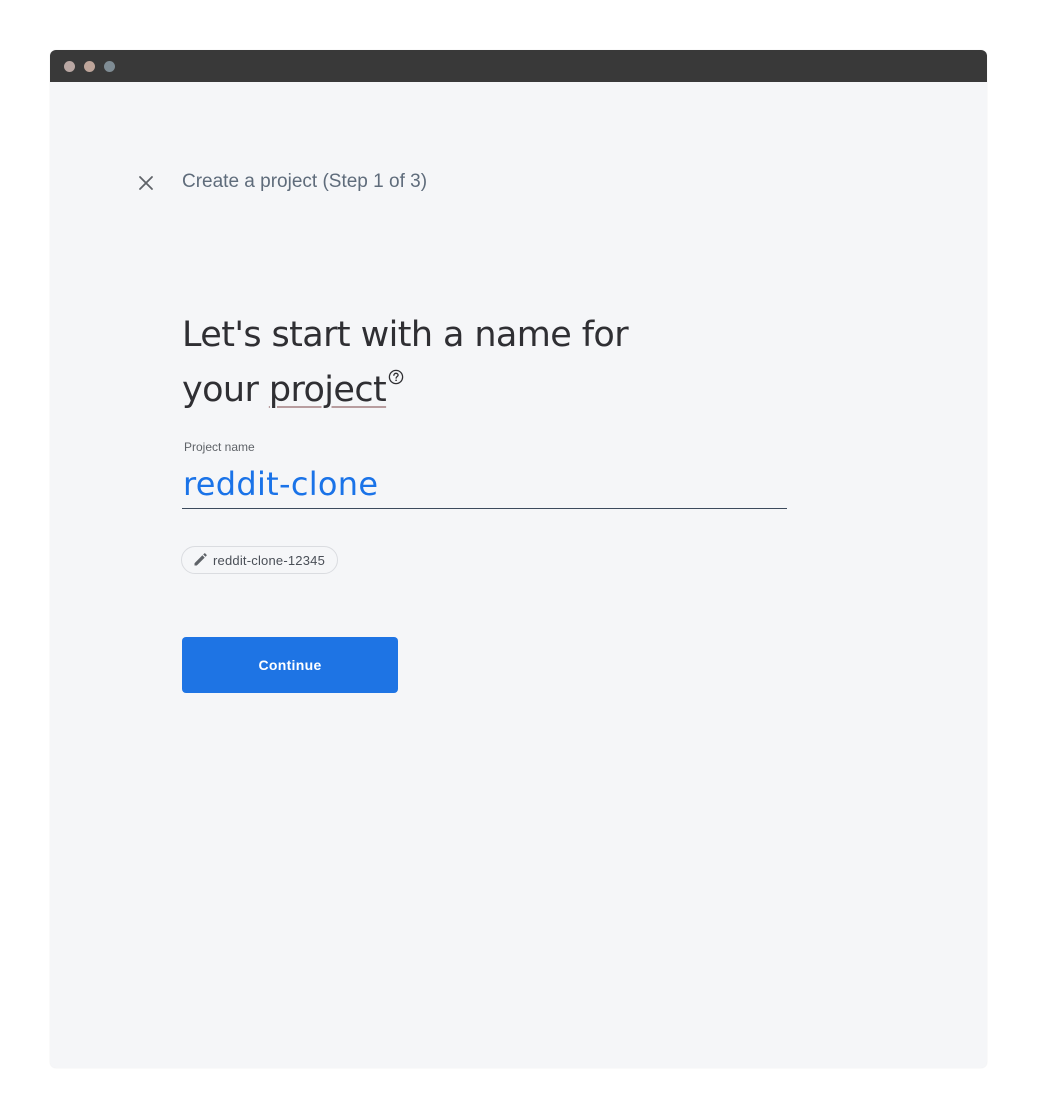 This screenshot has height=1118, width=1037. What do you see at coordinates (305, 181) in the screenshot?
I see `step-title: Create a project (Step 1 of 3)` at bounding box center [305, 181].